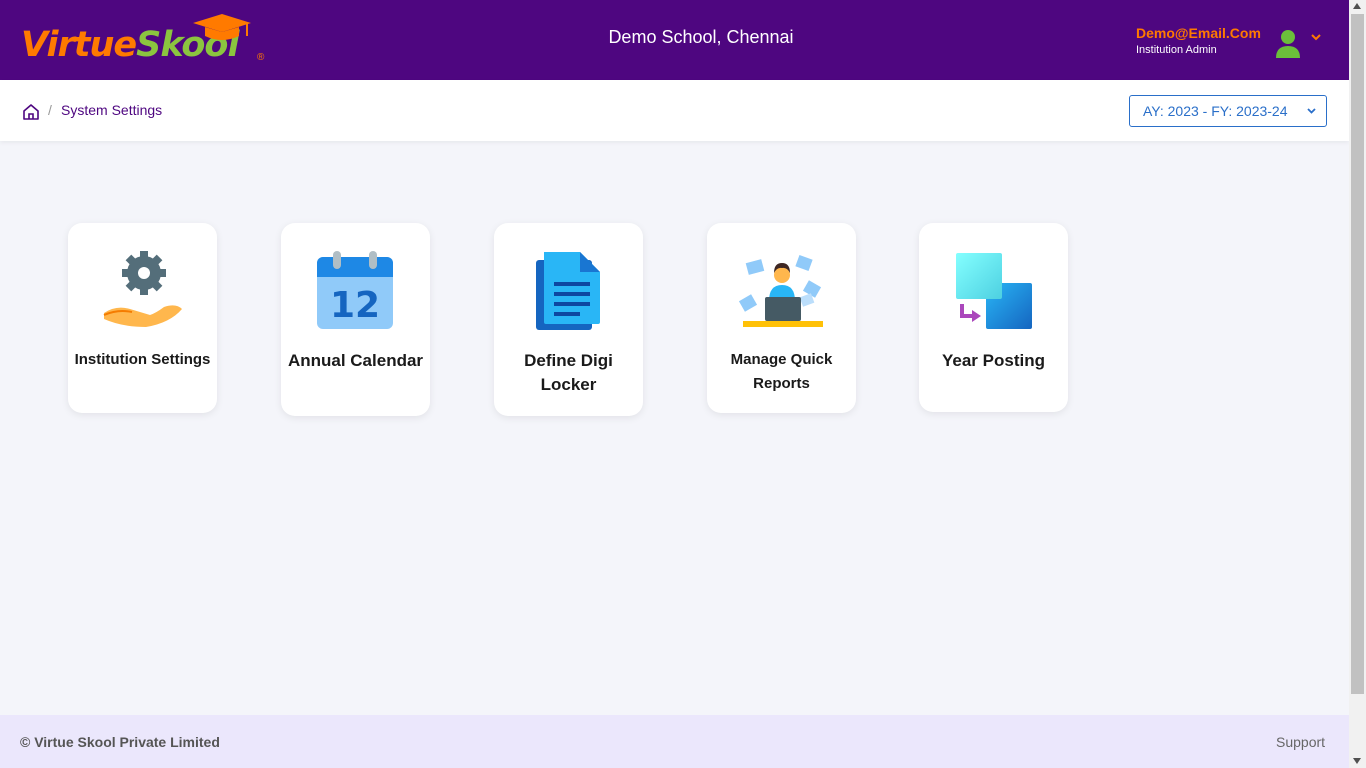 The image size is (1366, 768). I want to click on registered-mark: ®, so click(261, 57).